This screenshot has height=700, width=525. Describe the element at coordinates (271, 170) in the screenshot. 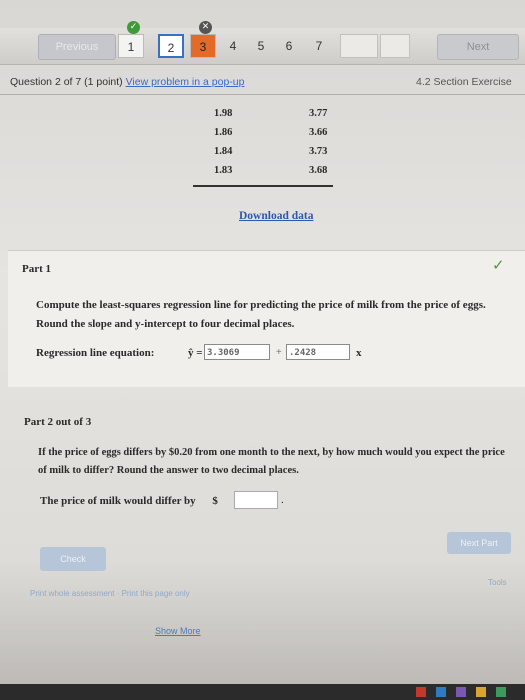

I see `table-row: 1.83 3.68` at that location.